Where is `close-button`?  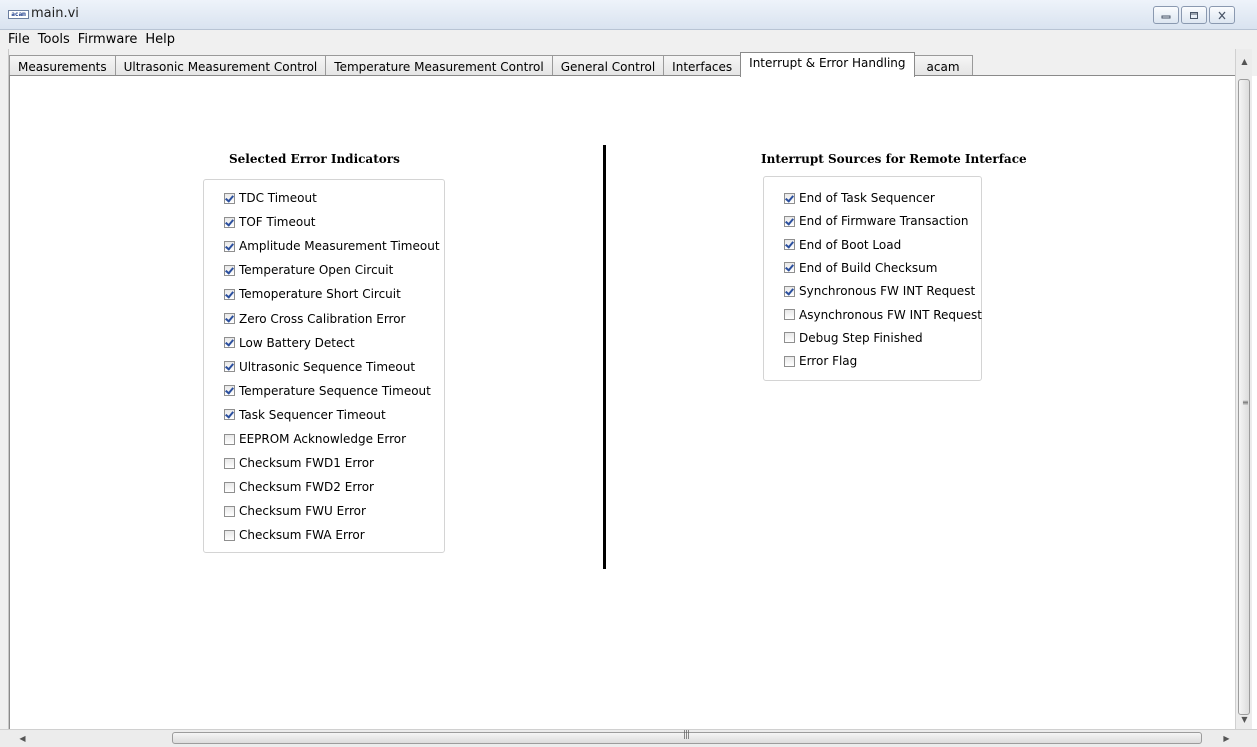
close-button is located at coordinates (1222, 15).